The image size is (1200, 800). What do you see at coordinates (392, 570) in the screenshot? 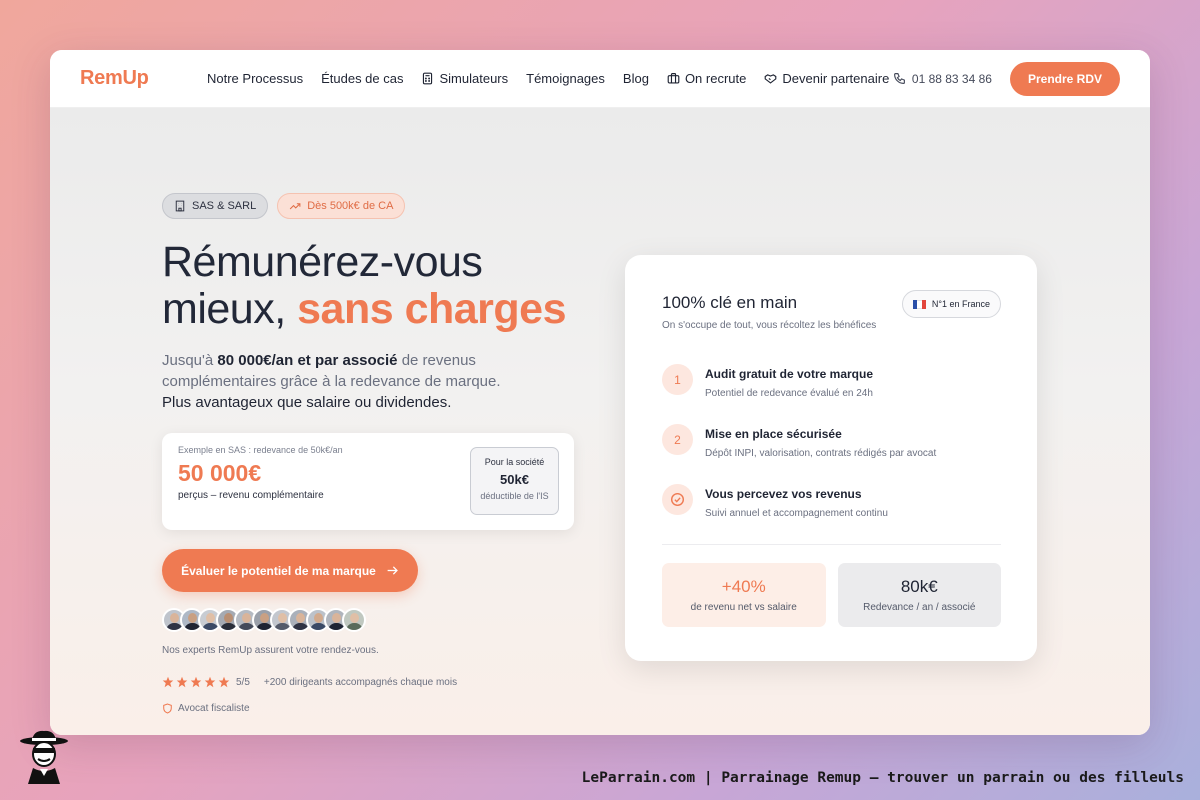
I see `arrow-right-icon` at bounding box center [392, 570].